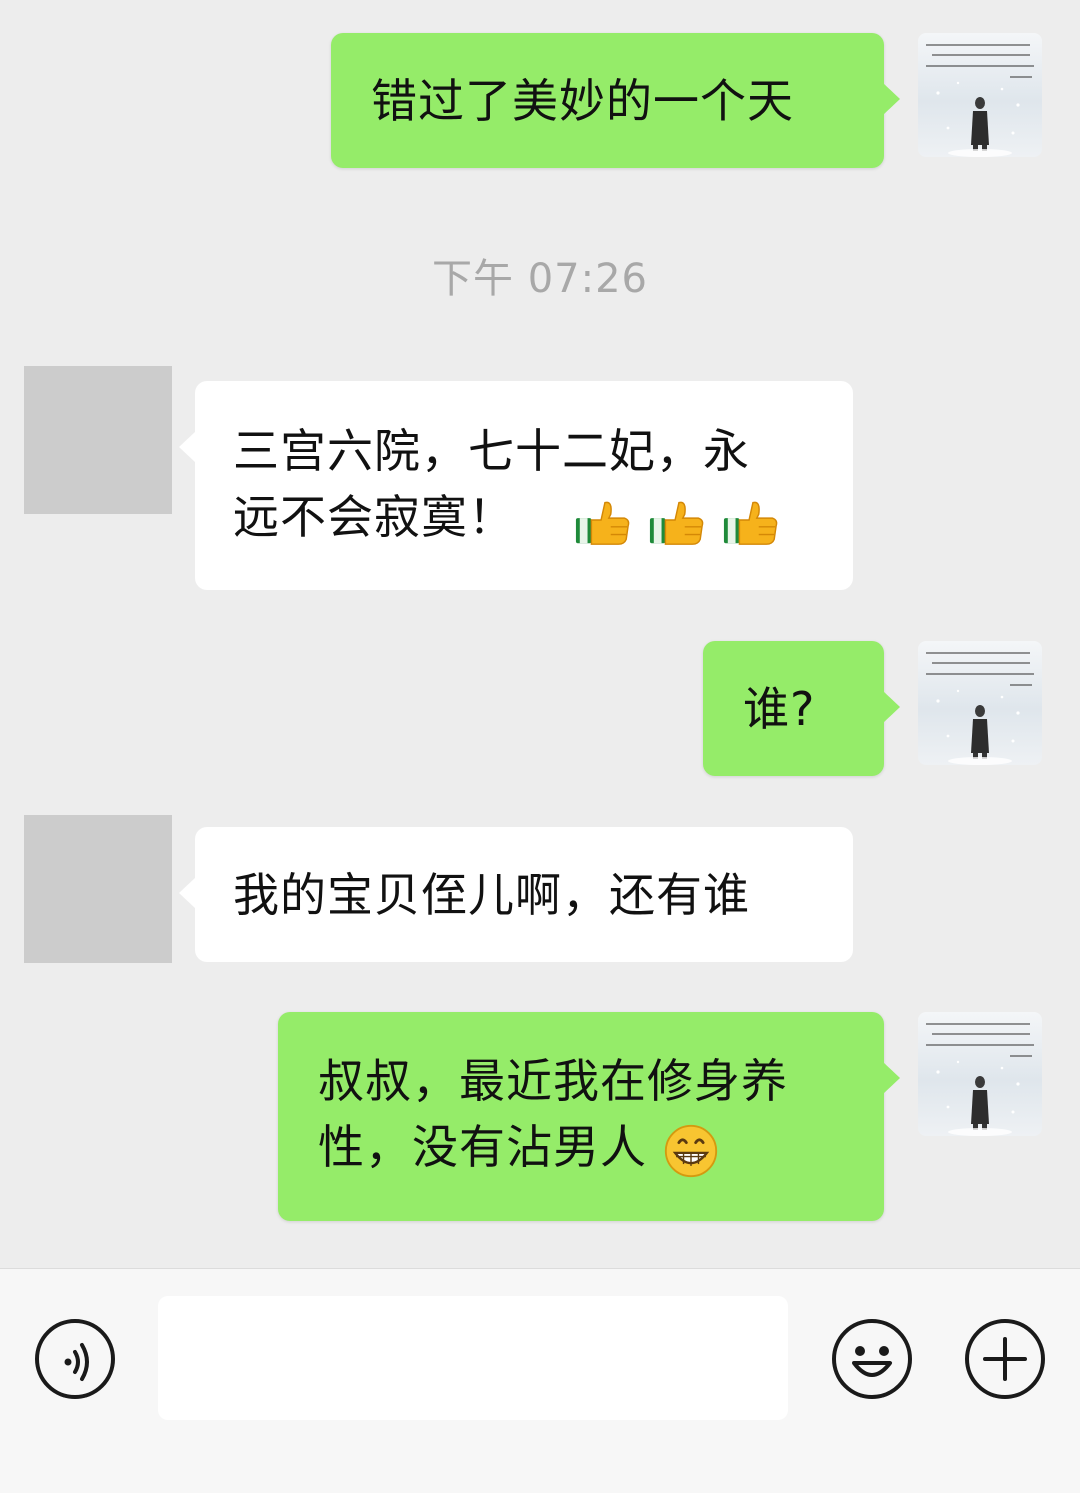 The image size is (1080, 1493). Describe the element at coordinates (553, 1081) in the screenshot. I see `message-text-line: 叔叔，最近我在修身养` at that location.